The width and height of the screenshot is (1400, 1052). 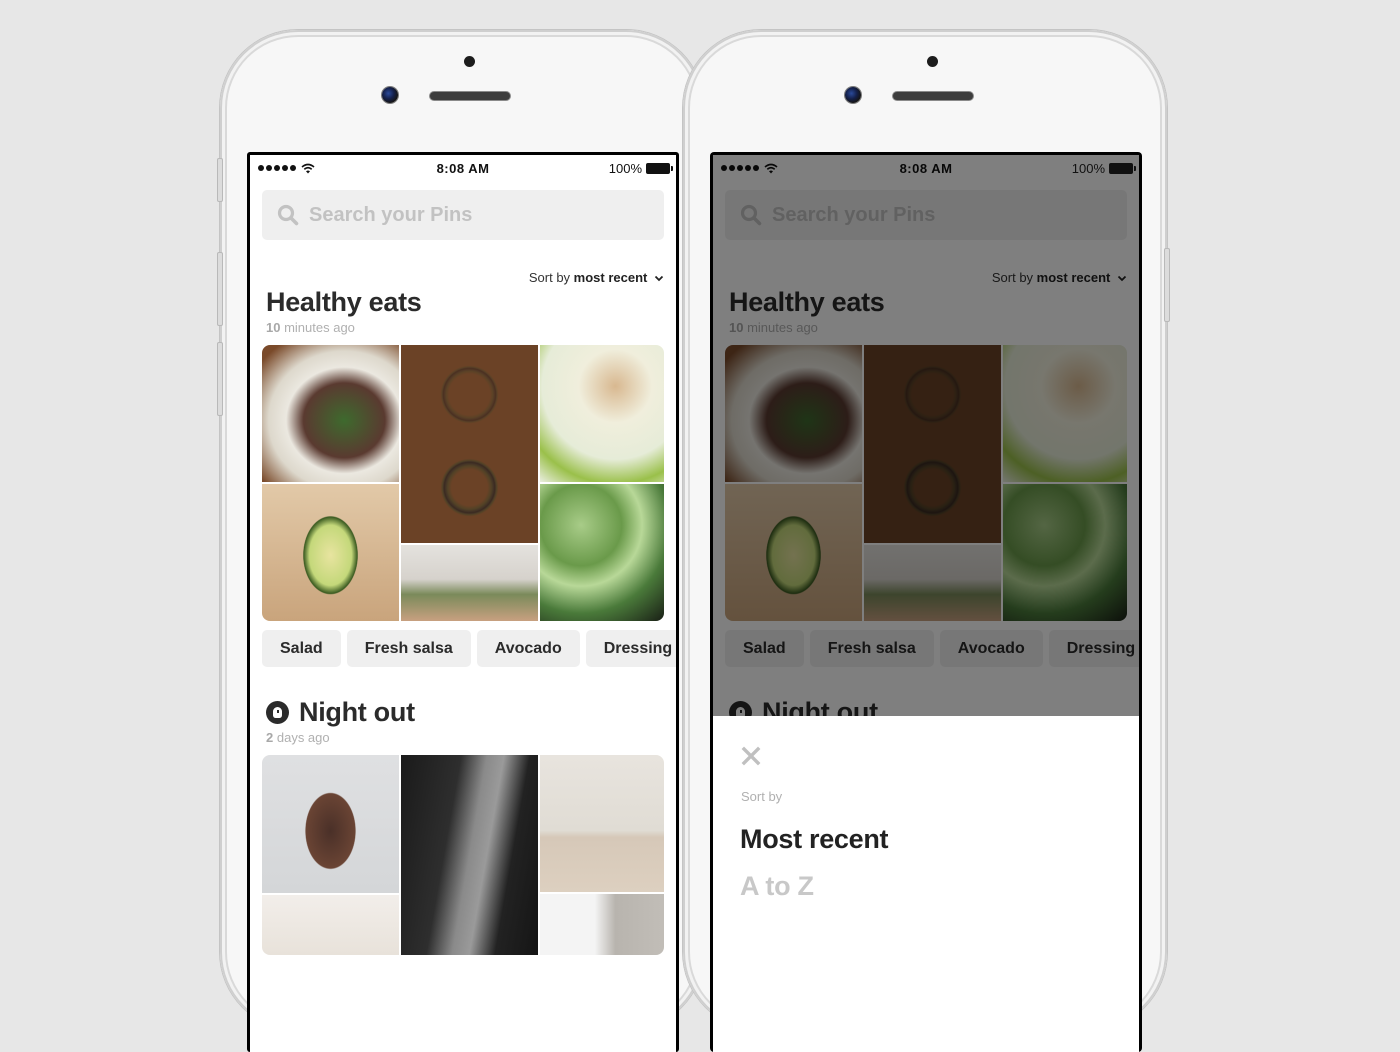 I want to click on lock-icon, so click(x=277, y=712).